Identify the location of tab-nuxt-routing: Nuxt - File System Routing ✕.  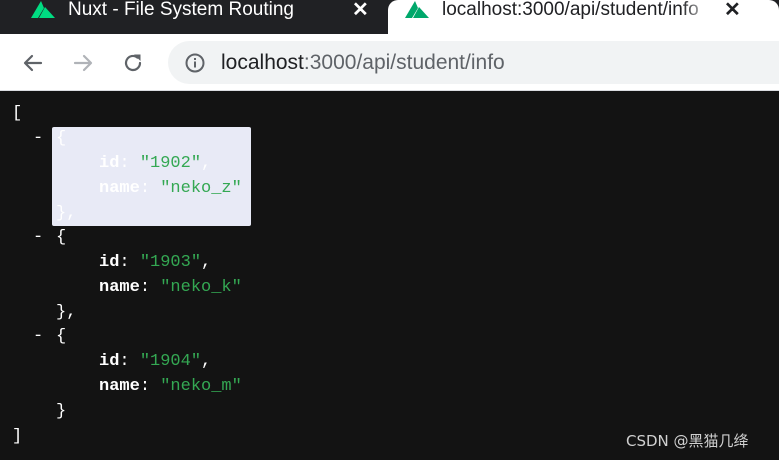
(194, 17).